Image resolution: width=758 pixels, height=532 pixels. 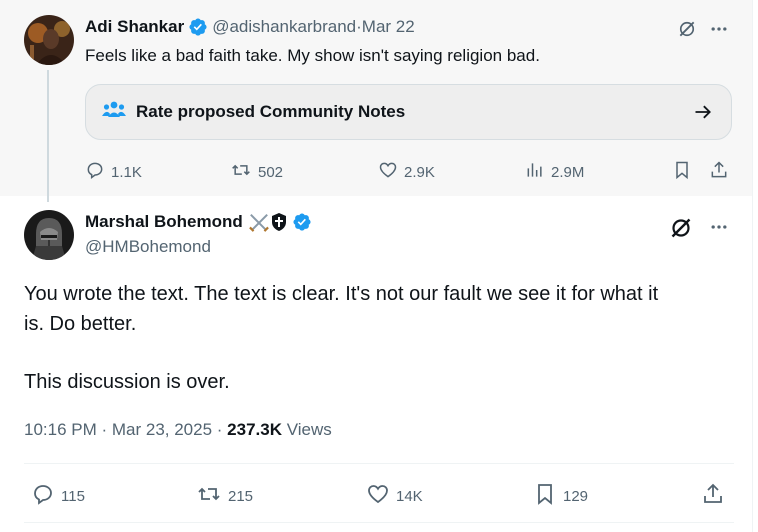 I want to click on main-reply-button: 115, so click(x=58, y=496).